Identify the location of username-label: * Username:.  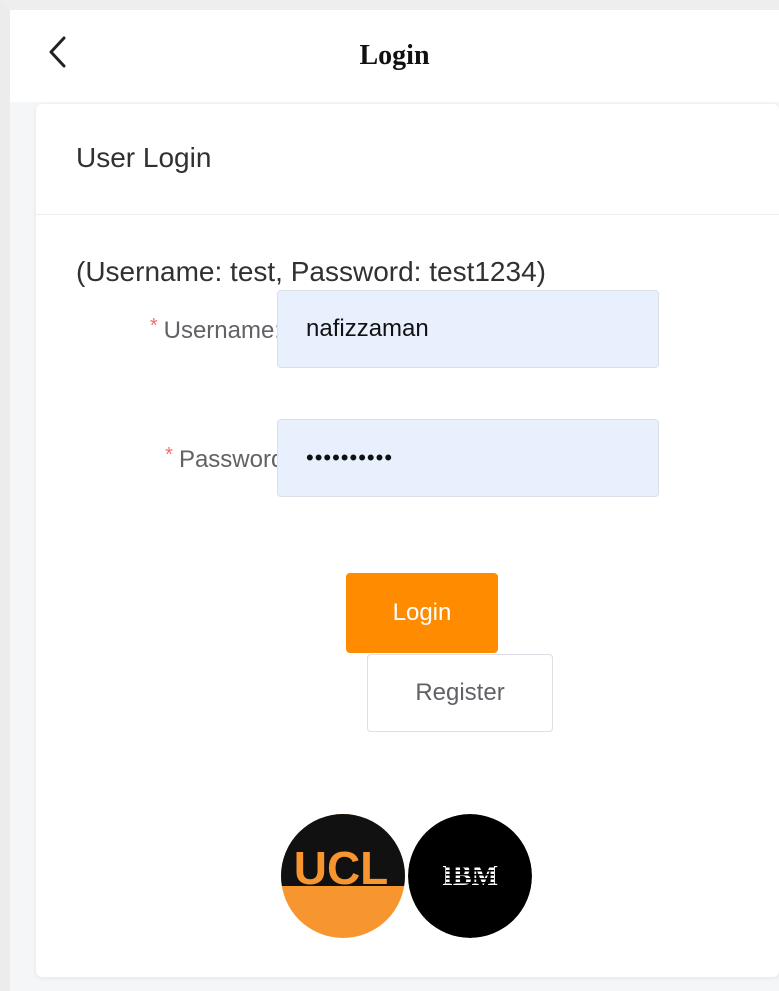
(215, 330).